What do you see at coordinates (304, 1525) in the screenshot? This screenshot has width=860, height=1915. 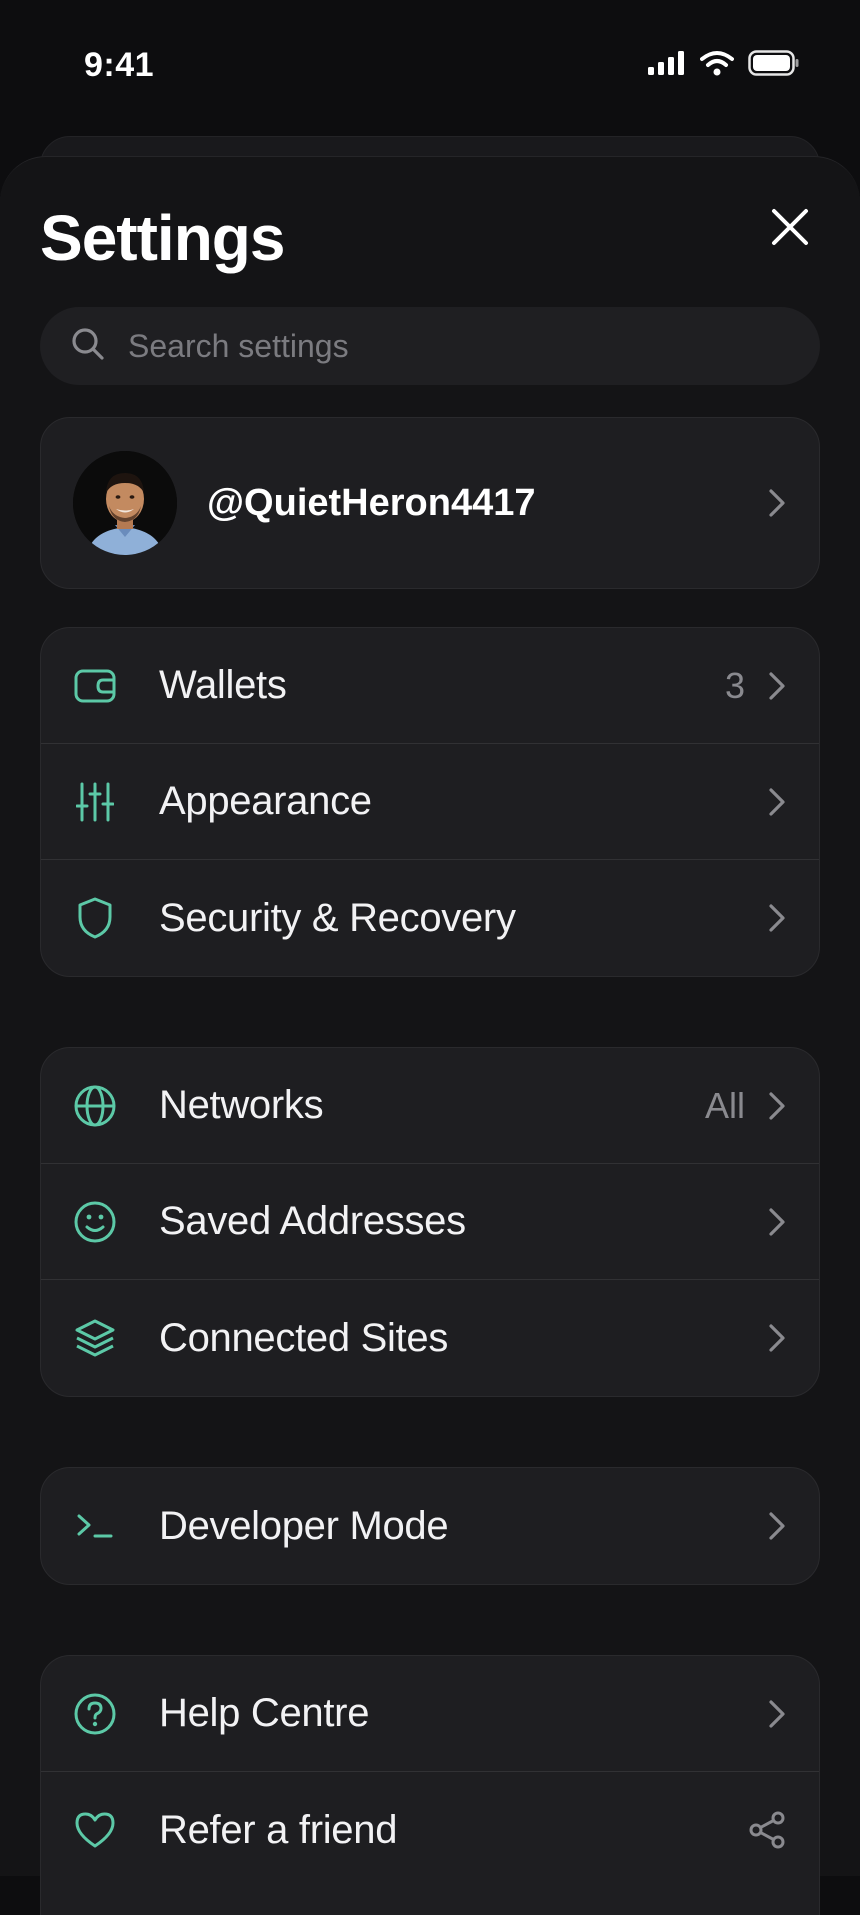 I see `row-label: Developer Mode` at bounding box center [304, 1525].